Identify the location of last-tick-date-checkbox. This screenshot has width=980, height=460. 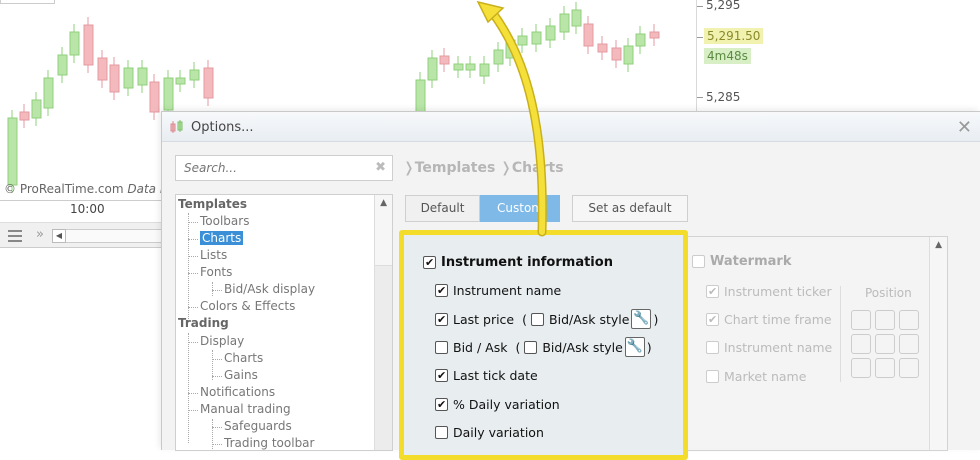
(441, 375).